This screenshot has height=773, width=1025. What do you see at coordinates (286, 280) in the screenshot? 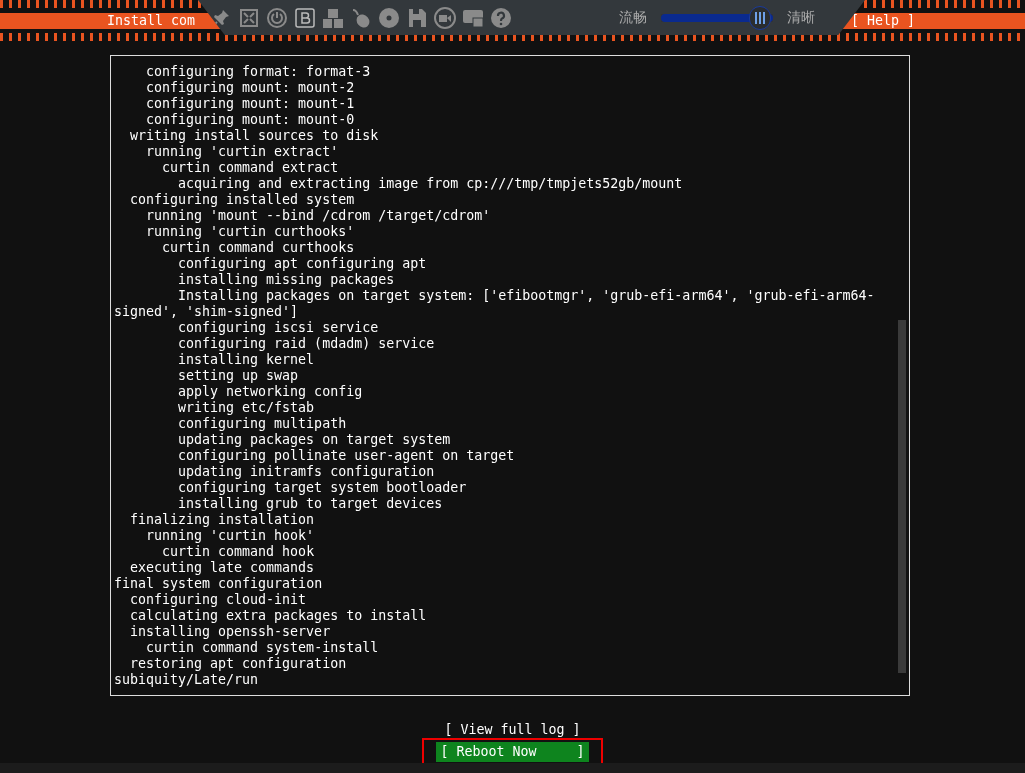
I see `log-line: installing missing packages` at bounding box center [286, 280].